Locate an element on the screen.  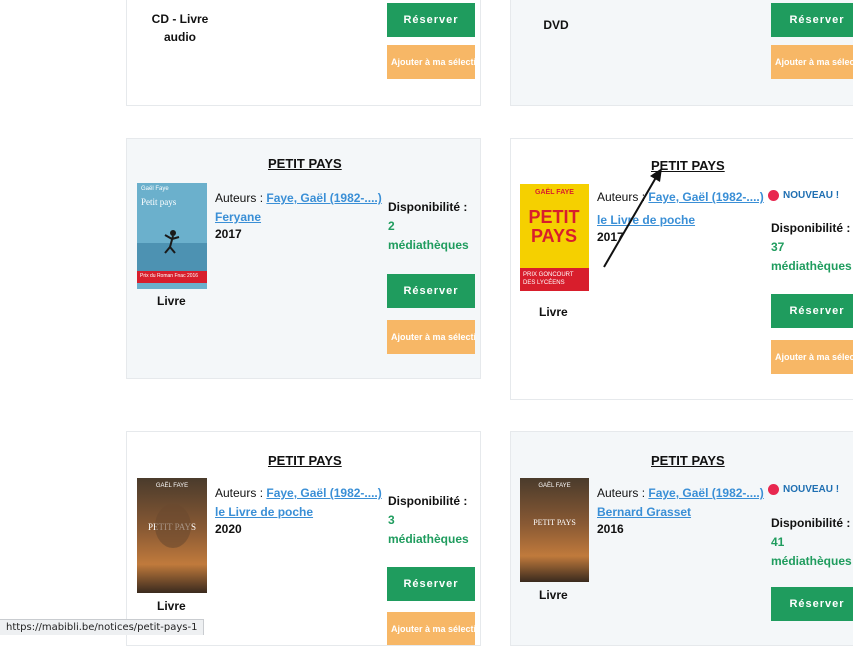
cover-band-text: PRIX GONCOURT DES LYCÉENS is located at coordinates (554, 279).